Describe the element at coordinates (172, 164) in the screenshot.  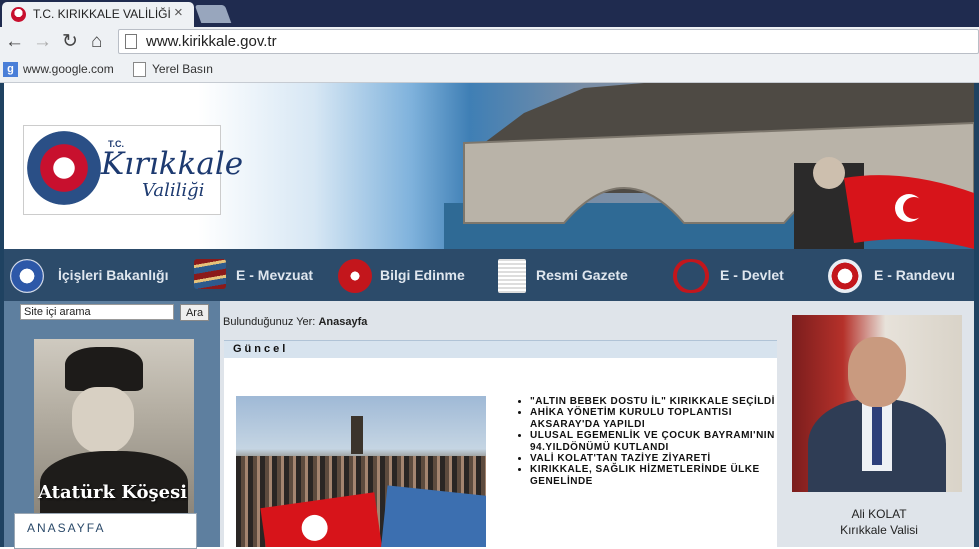
I see `logo-kirikkale-text: Kırıkkale` at that location.